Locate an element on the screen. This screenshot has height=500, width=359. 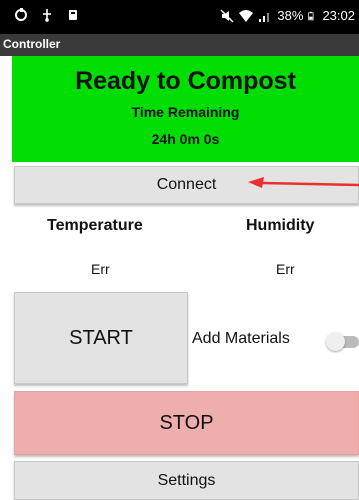
compost-status: Ready to Compost is located at coordinates (185, 81).